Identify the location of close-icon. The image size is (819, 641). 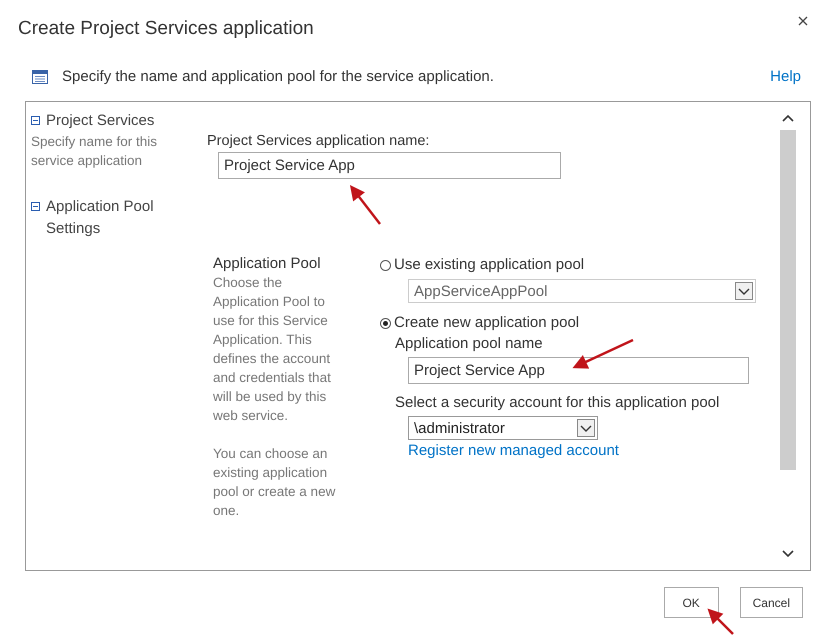
(803, 21).